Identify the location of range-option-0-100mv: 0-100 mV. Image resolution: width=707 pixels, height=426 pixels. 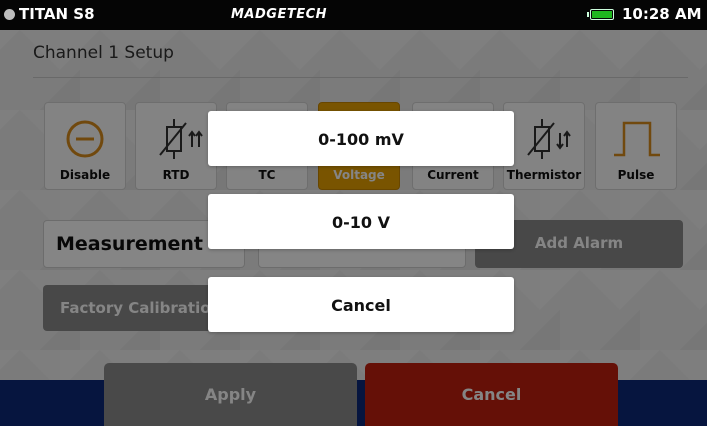
(361, 138).